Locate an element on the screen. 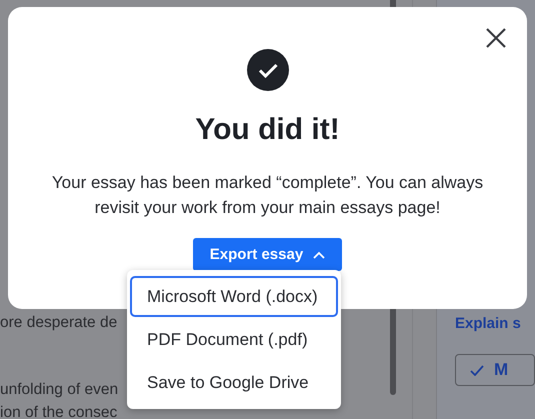 This screenshot has height=419, width=535. body-text: ore desperate de is located at coordinates (59, 323).